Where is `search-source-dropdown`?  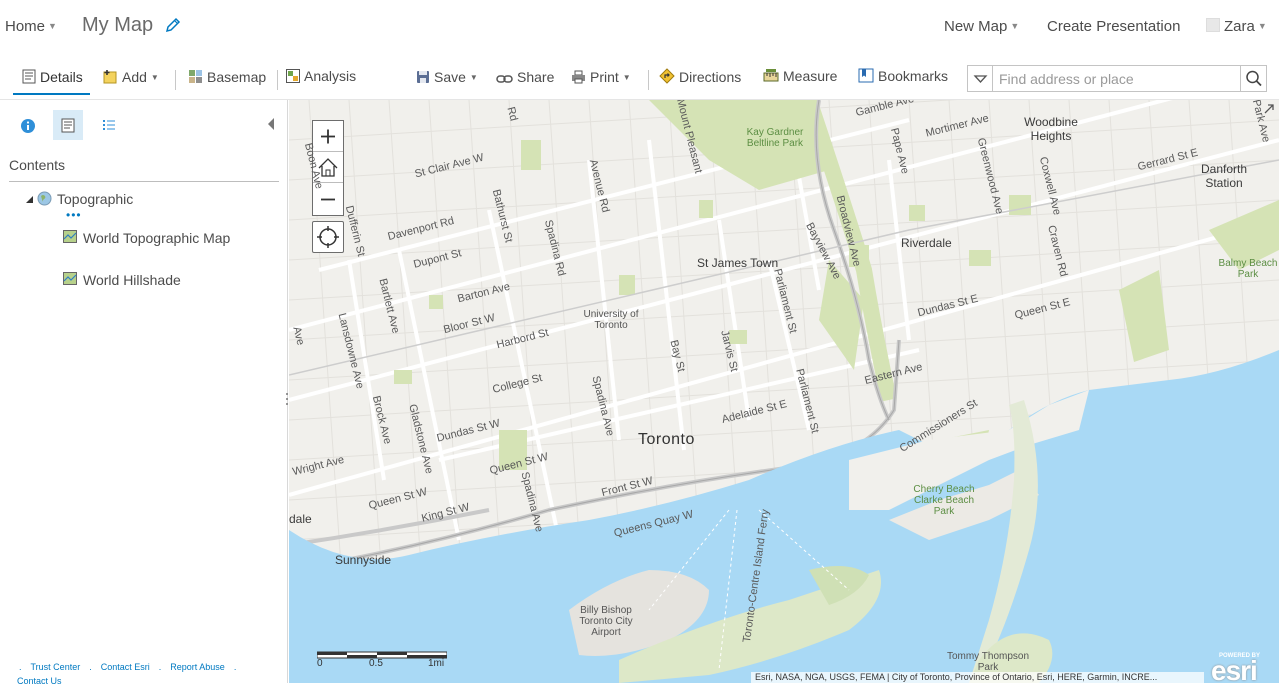 search-source-dropdown is located at coordinates (980, 78).